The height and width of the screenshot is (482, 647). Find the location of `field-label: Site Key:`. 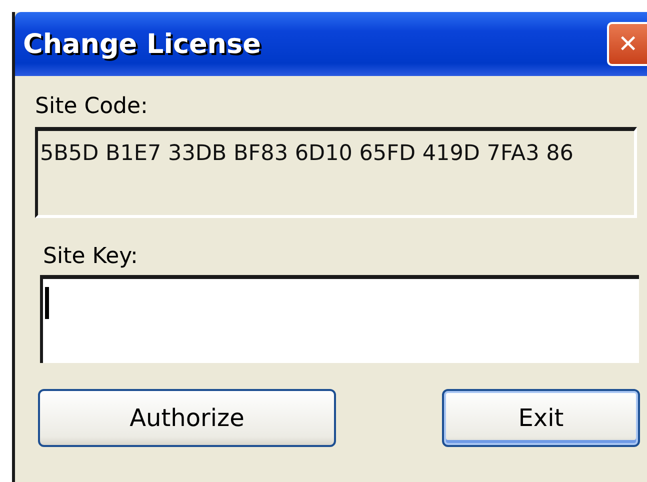

field-label: Site Key: is located at coordinates (90, 256).